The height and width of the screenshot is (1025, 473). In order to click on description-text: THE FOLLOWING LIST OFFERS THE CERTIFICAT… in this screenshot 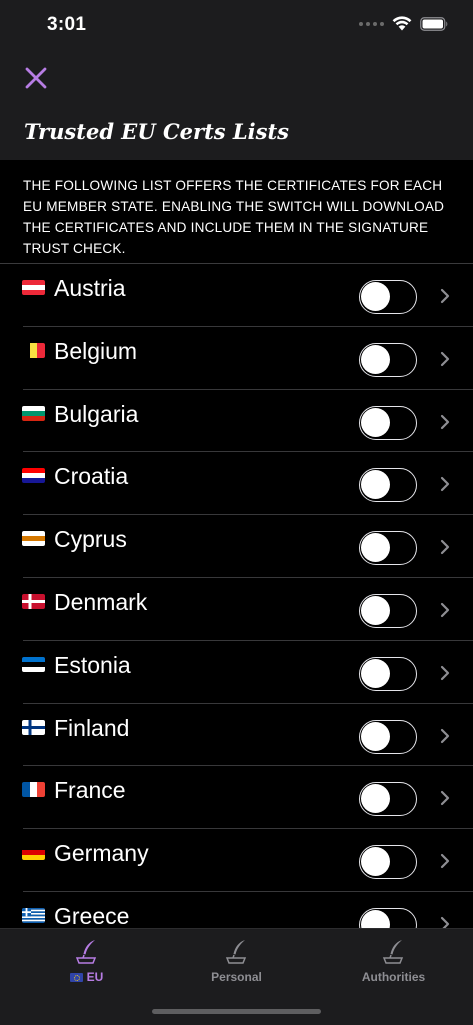, I will do `click(234, 217)`.